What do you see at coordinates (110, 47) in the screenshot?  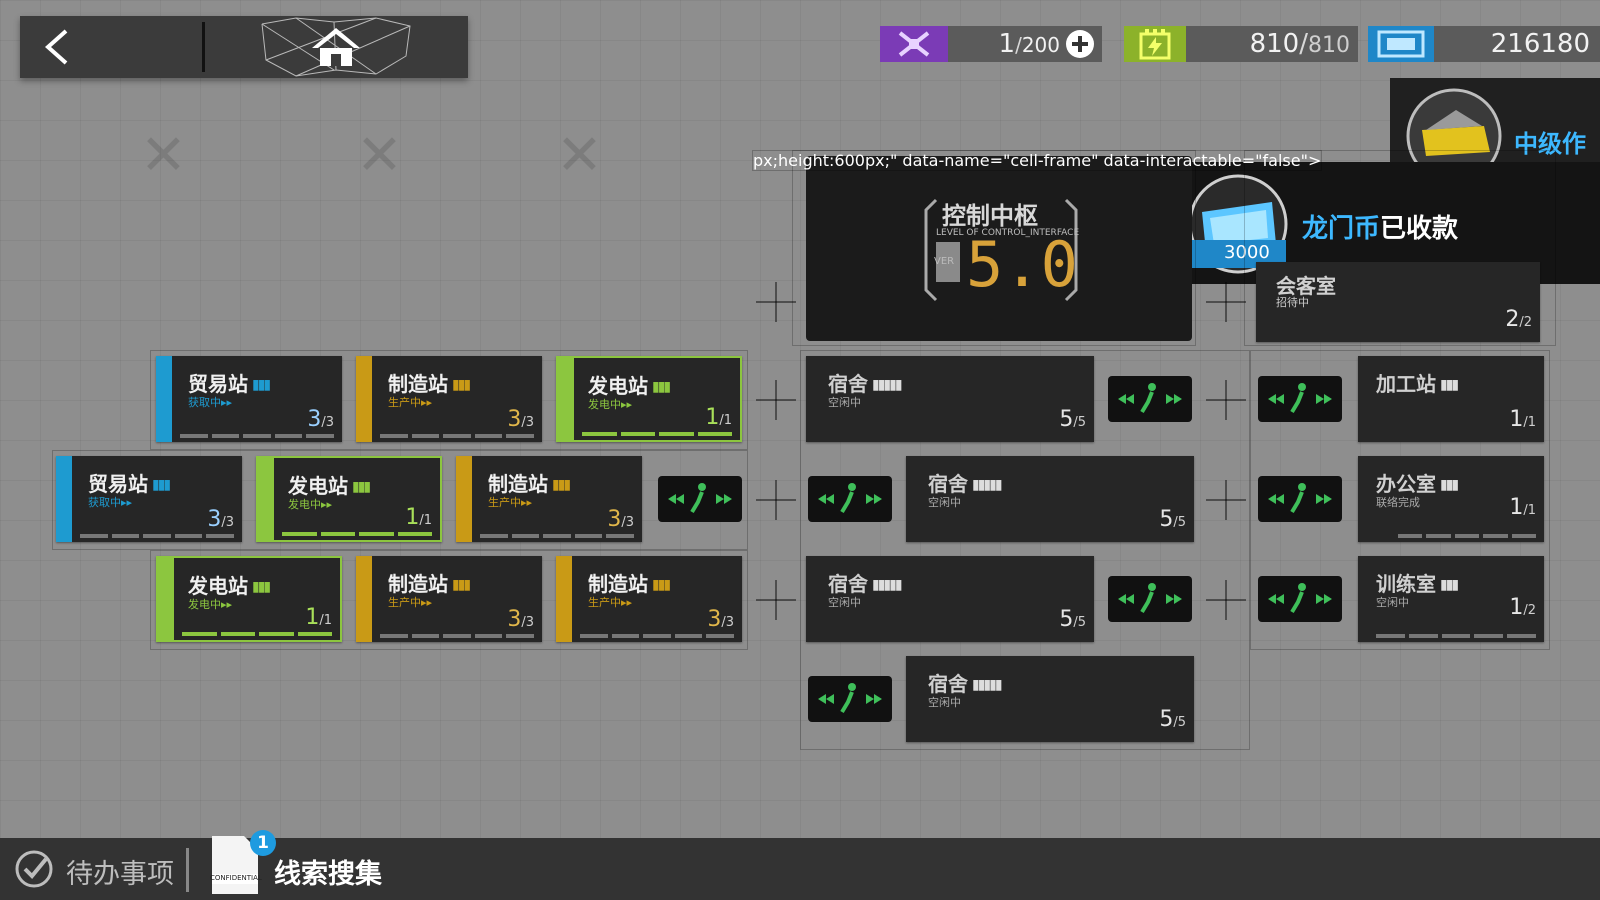 I see `back-button` at bounding box center [110, 47].